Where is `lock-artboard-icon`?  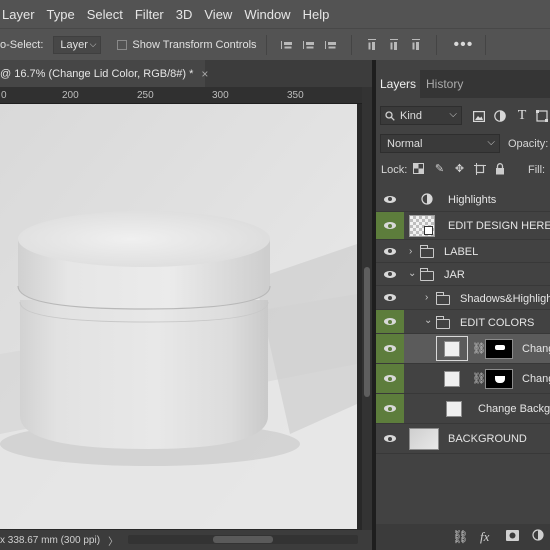
lock-artboard-icon is located at coordinates (479, 169).